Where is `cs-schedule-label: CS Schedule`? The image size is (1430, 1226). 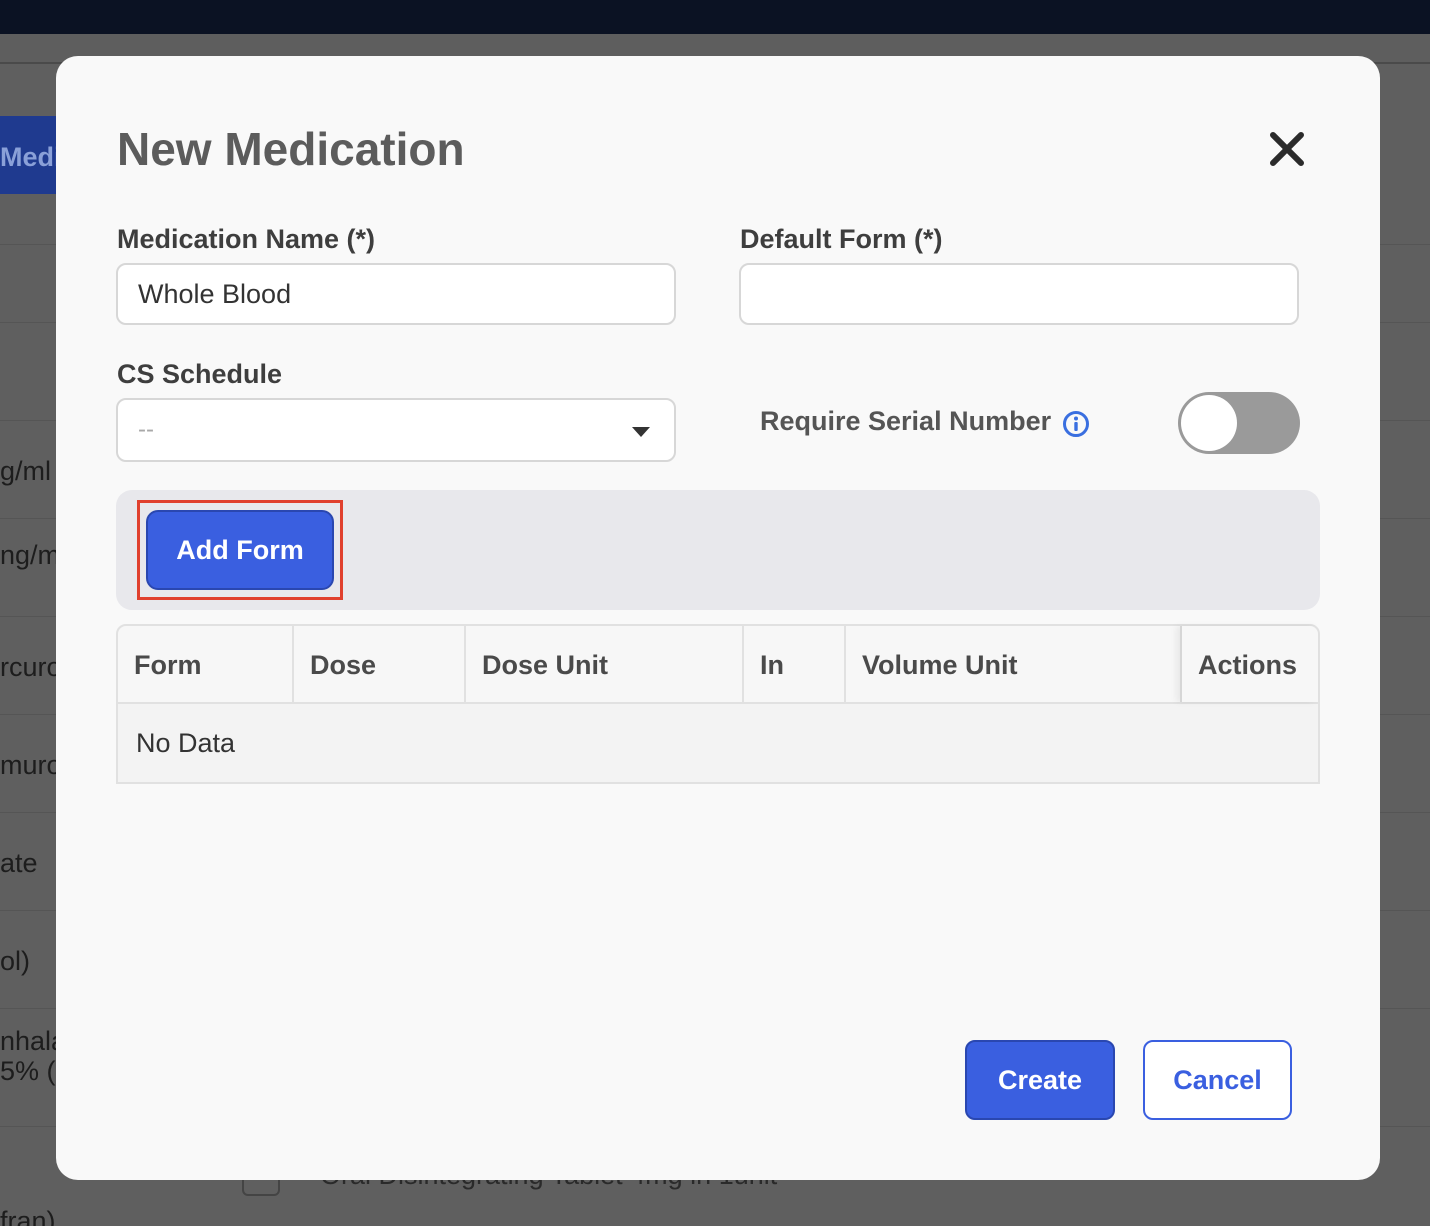
cs-schedule-label: CS Schedule is located at coordinates (200, 374).